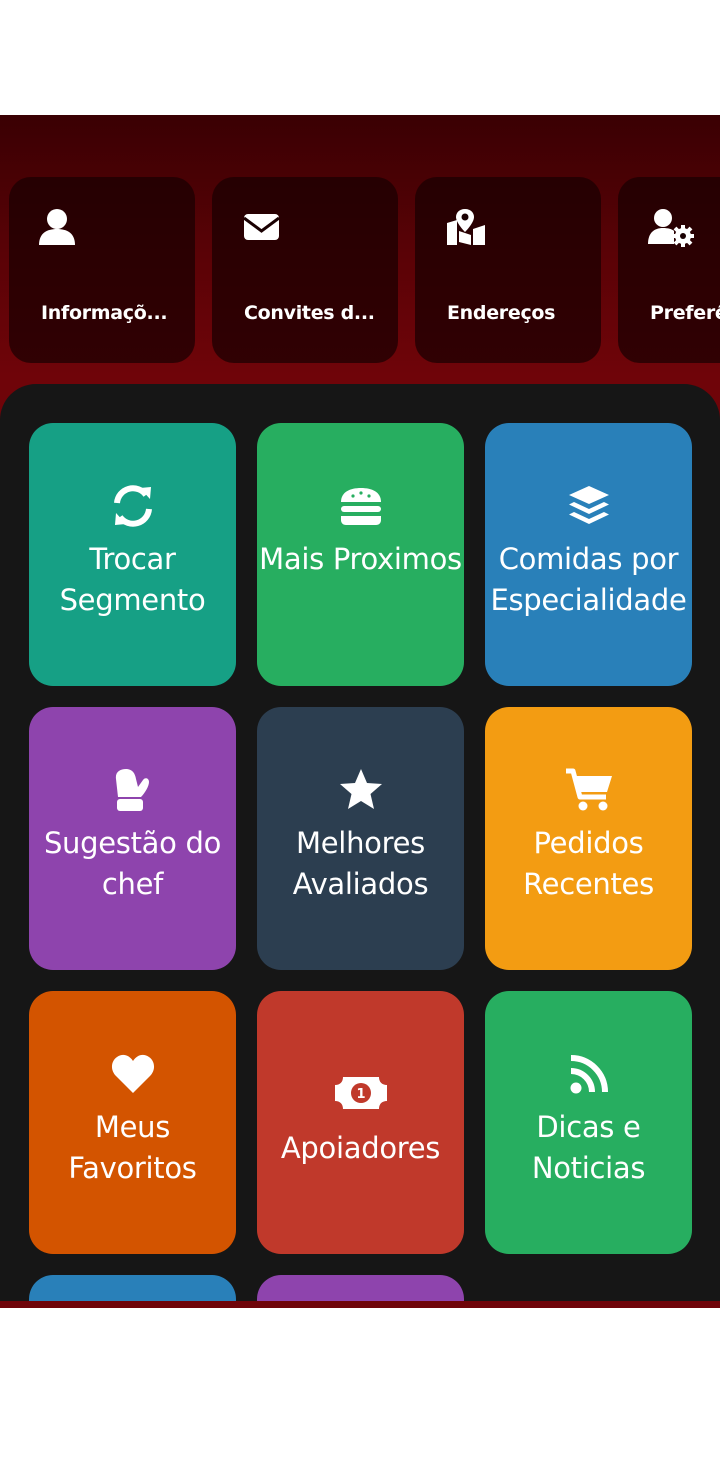 This screenshot has width=720, height=1480. I want to click on tile-label: Pedidos Recentes, so click(588, 863).